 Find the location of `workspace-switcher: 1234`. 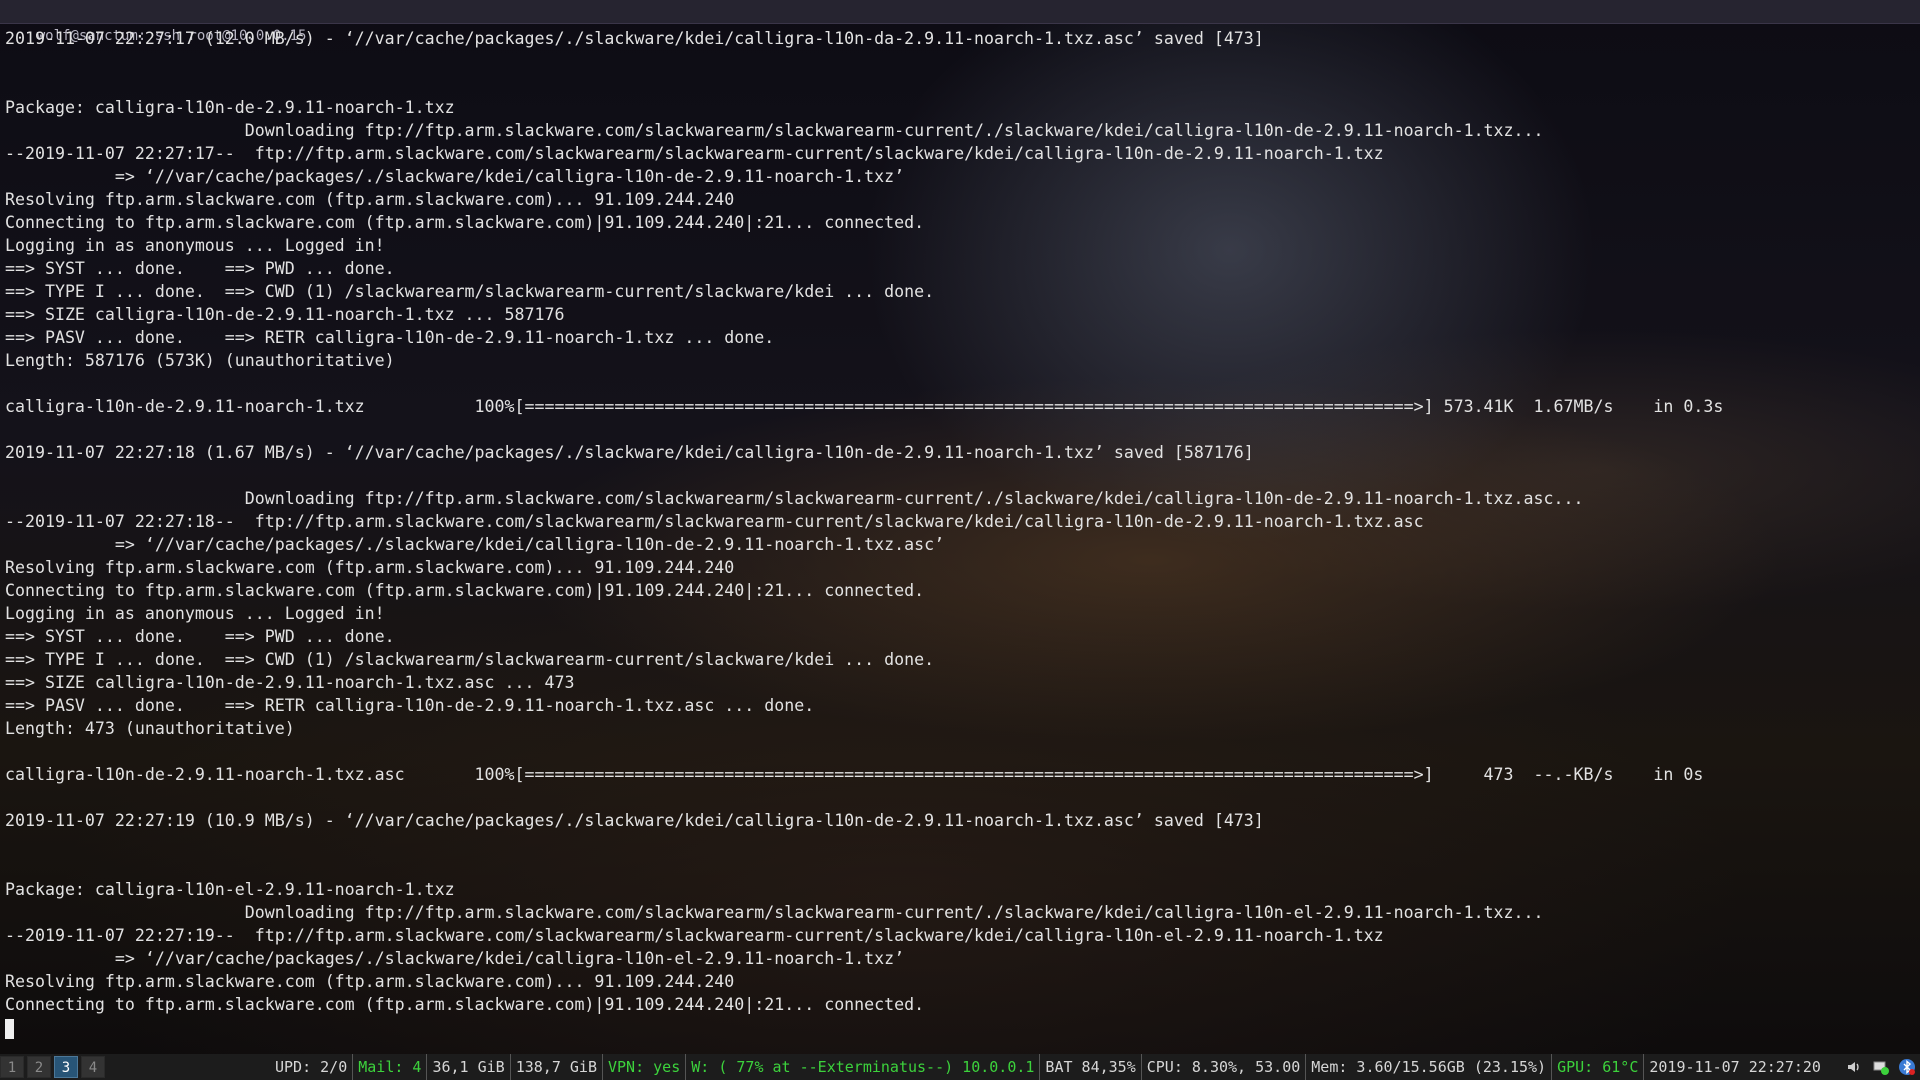

workspace-switcher: 1234 is located at coordinates (54, 1067).